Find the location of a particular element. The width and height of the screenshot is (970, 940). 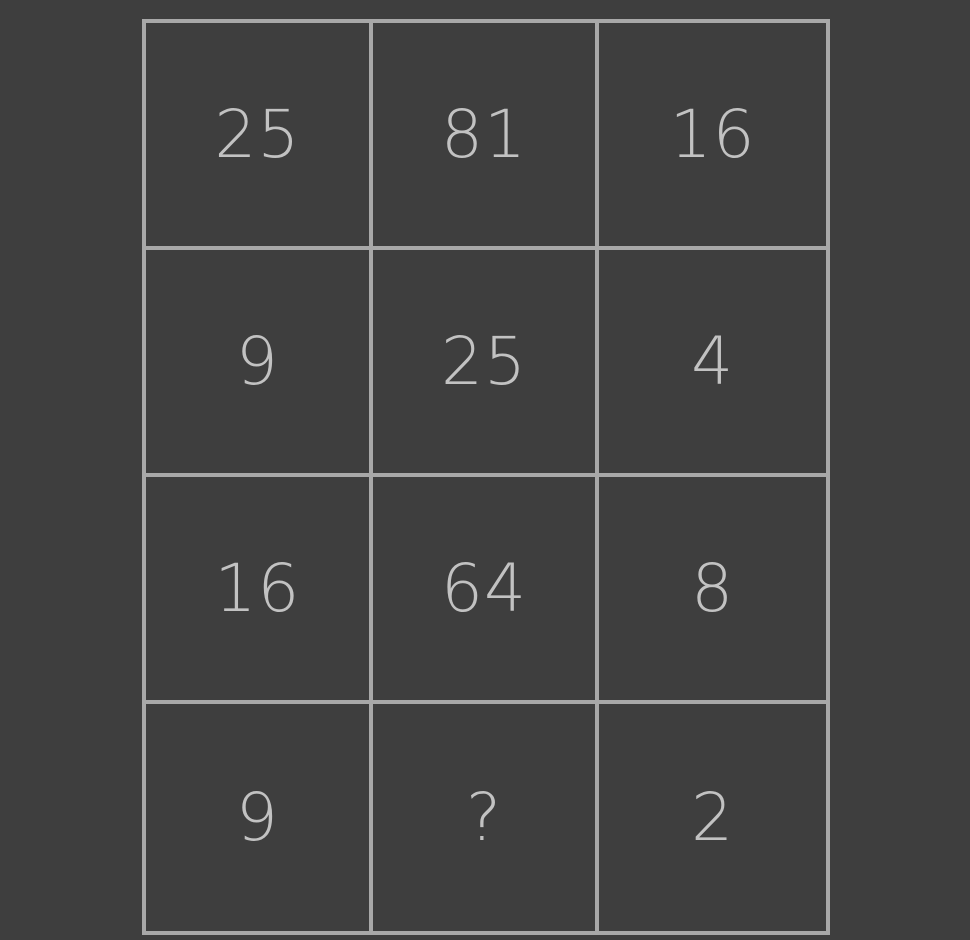

missing-value-cell: ? is located at coordinates (486, 817).